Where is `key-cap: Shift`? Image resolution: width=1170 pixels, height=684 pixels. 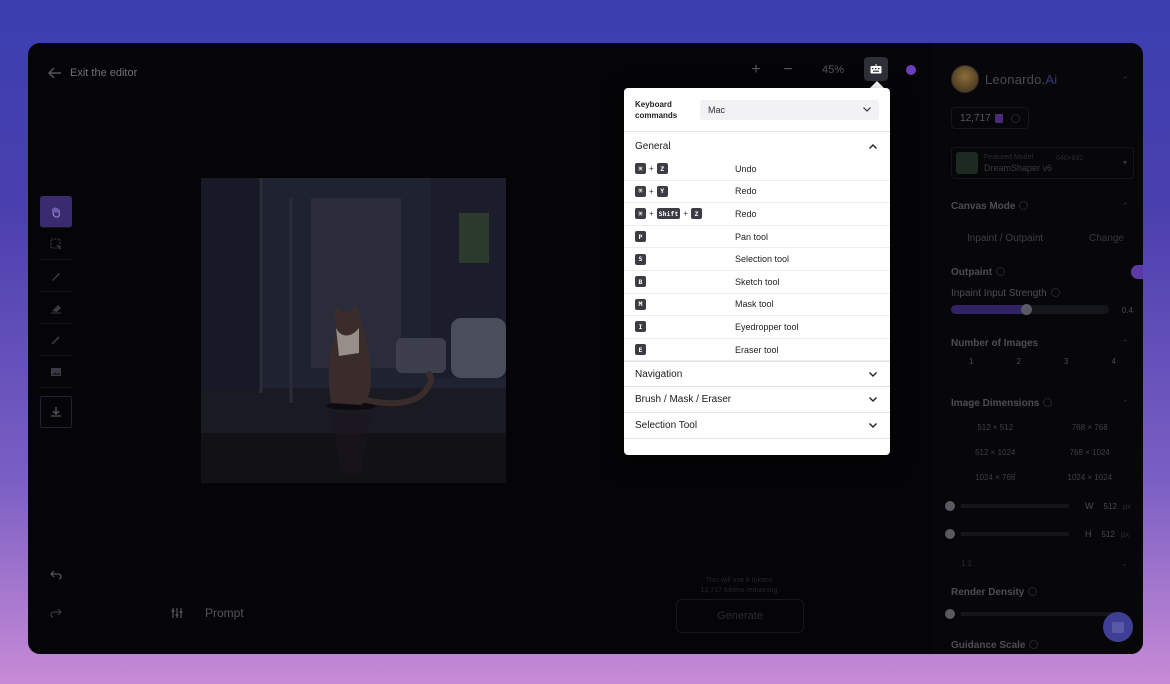
key-cap: Shift is located at coordinates (668, 214).